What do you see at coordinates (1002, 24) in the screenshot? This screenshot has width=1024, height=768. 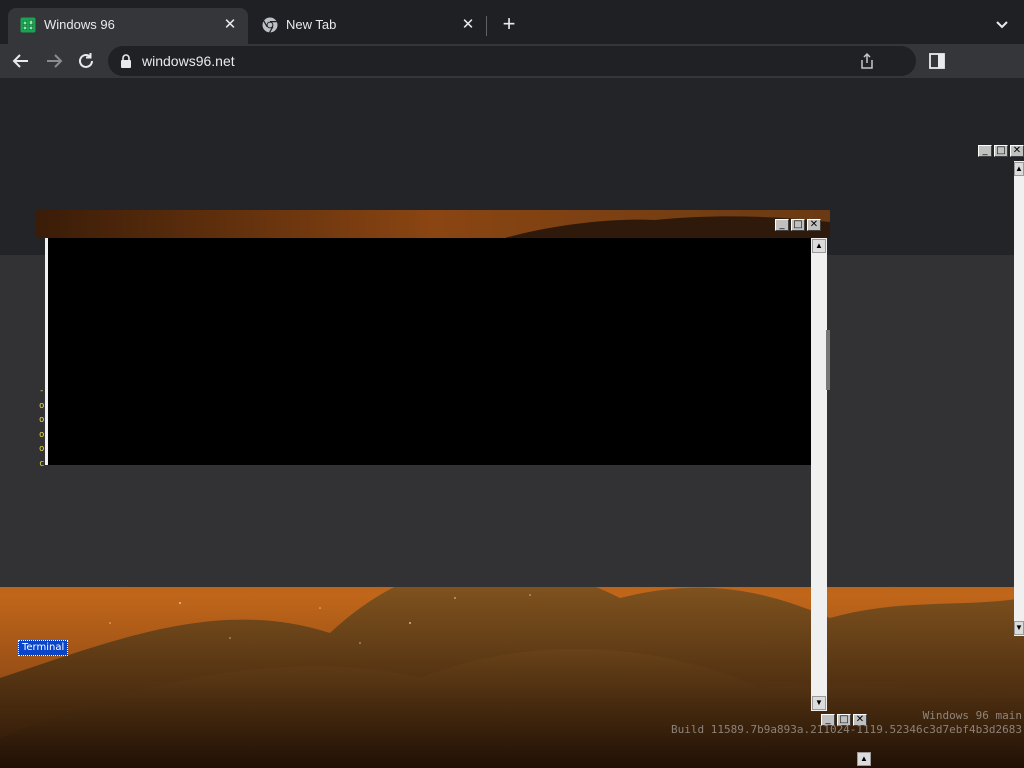 I see `chevron-down-icon` at bounding box center [1002, 24].